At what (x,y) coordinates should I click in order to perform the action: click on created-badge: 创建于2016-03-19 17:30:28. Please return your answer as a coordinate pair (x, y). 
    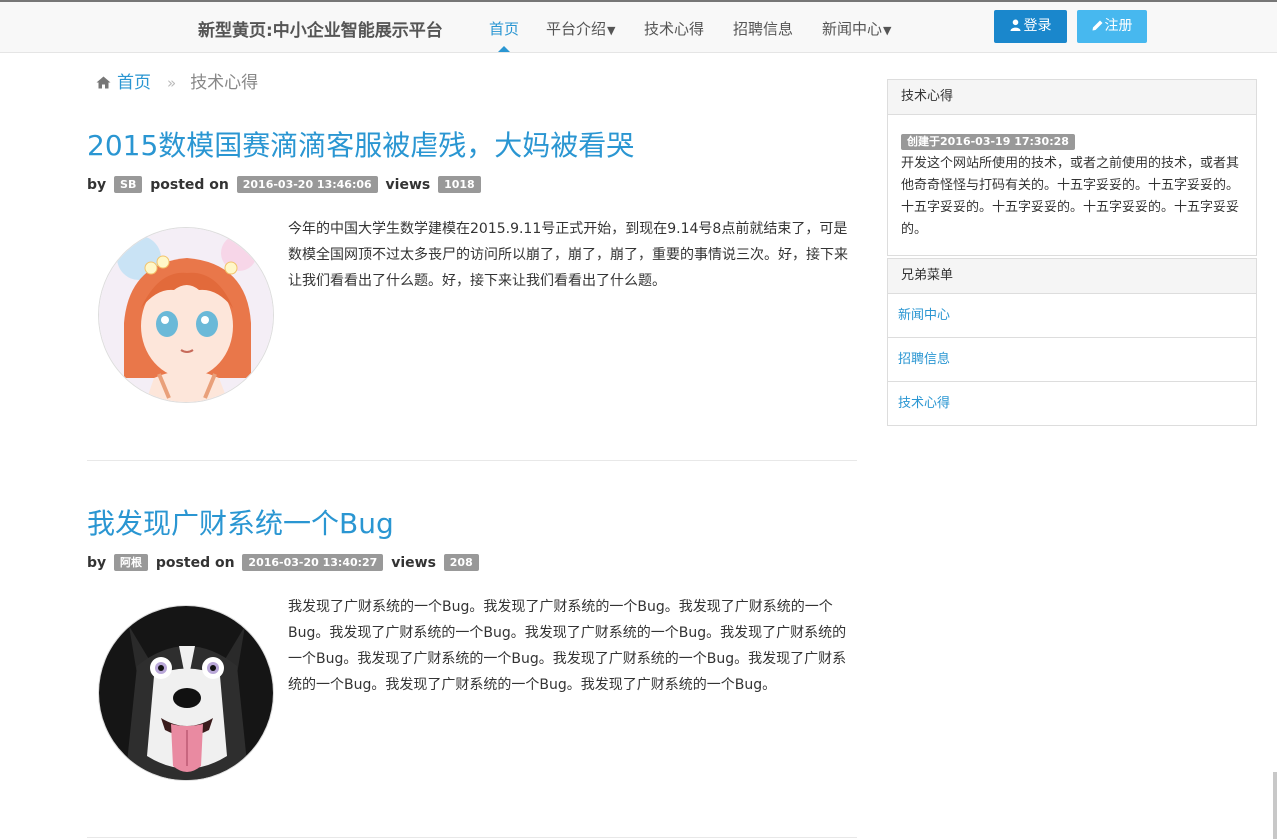
    Looking at the image, I should click on (988, 142).